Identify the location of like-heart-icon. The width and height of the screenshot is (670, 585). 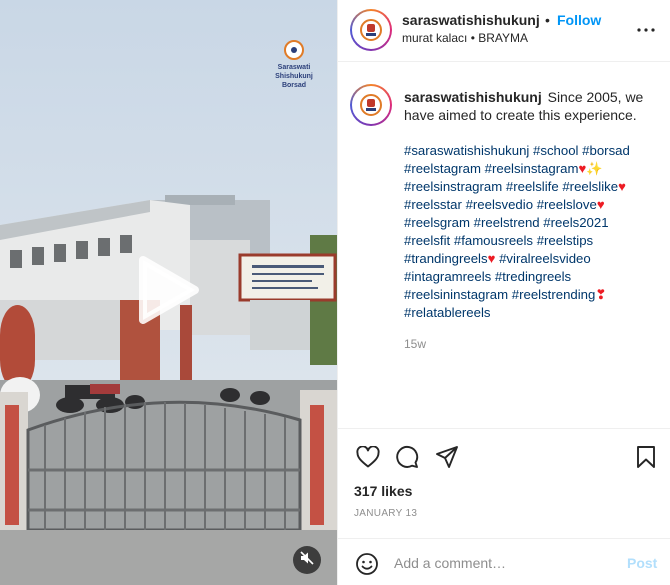
(368, 457).